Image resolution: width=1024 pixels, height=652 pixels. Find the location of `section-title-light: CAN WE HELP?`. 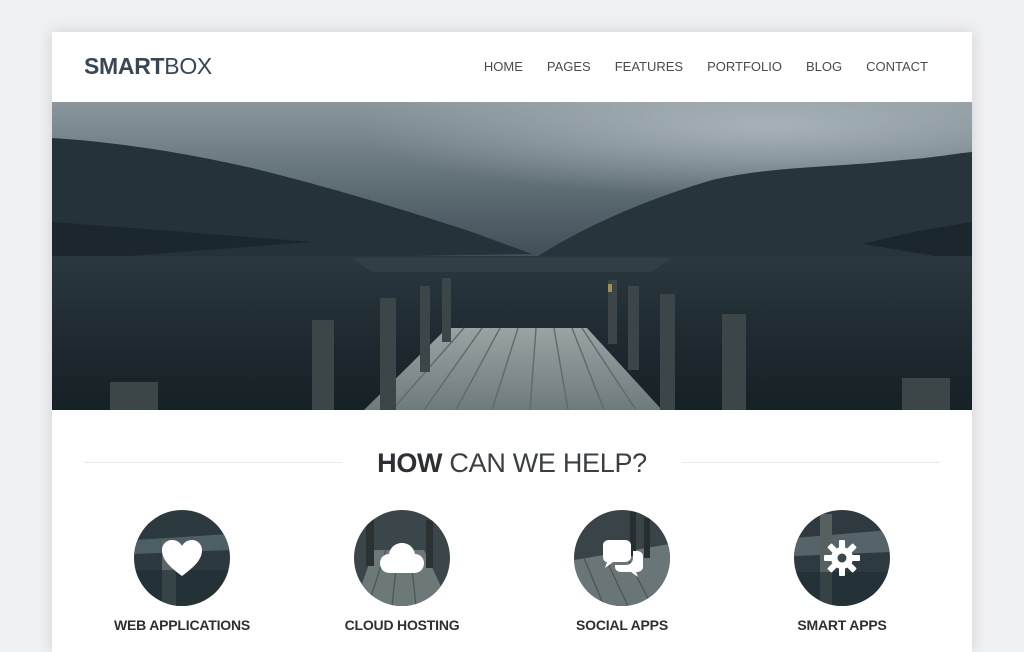

section-title-light: CAN WE HELP? is located at coordinates (548, 463).